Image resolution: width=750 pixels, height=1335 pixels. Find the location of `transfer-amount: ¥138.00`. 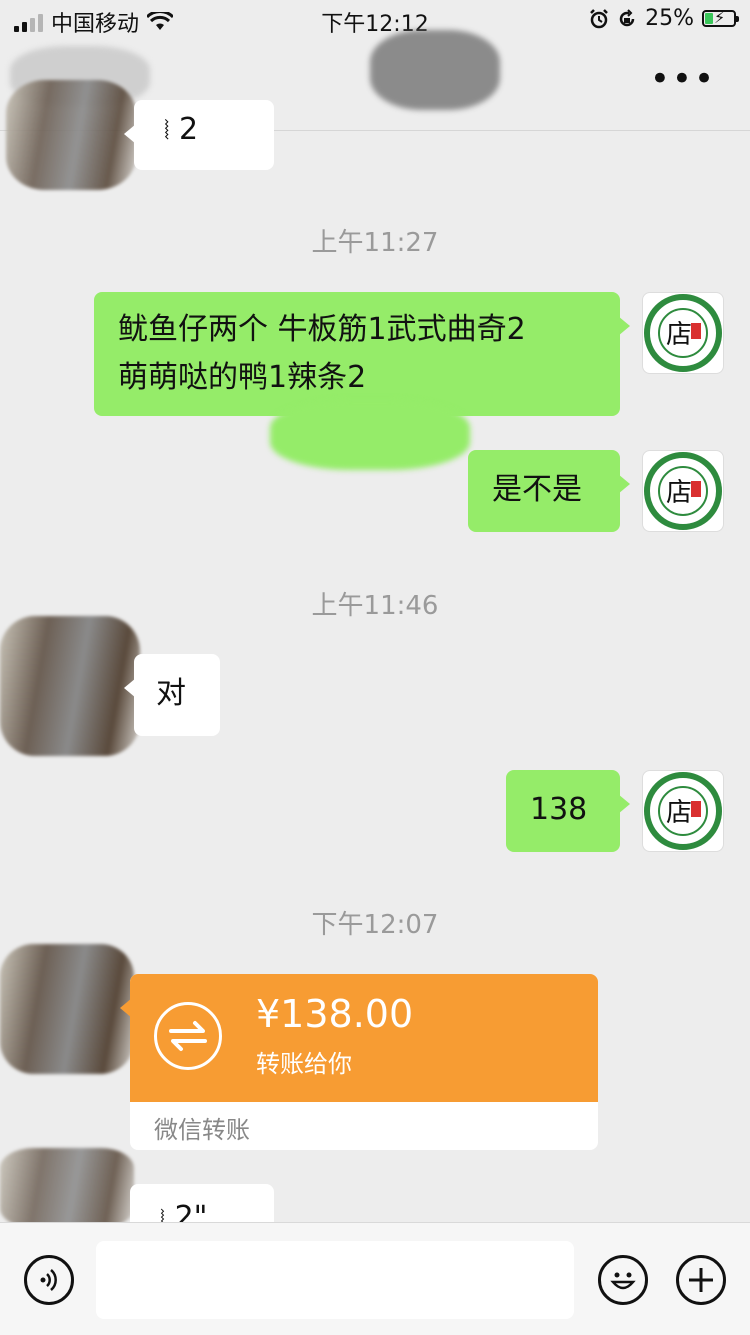

transfer-amount: ¥138.00 is located at coordinates (335, 1014).